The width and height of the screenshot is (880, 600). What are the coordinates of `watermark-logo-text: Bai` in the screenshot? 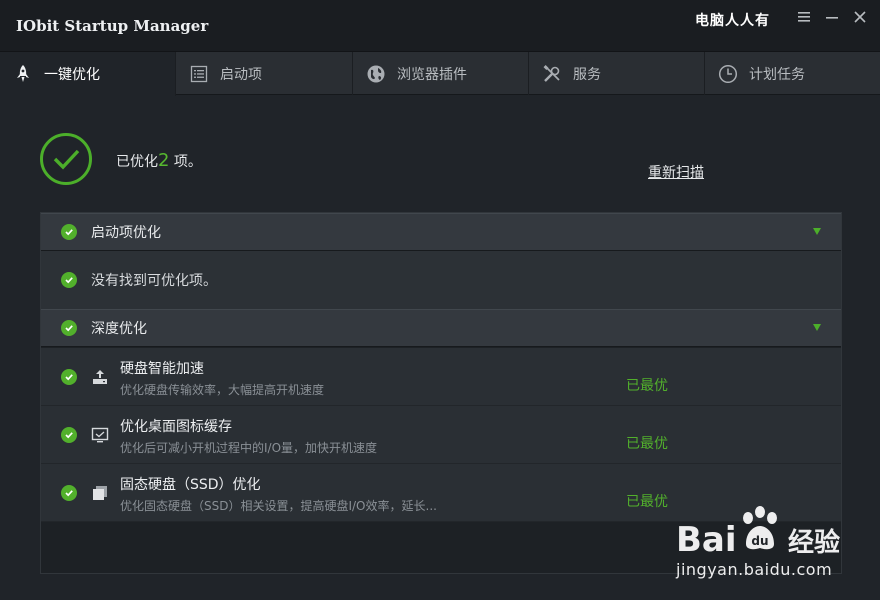 It's located at (706, 540).